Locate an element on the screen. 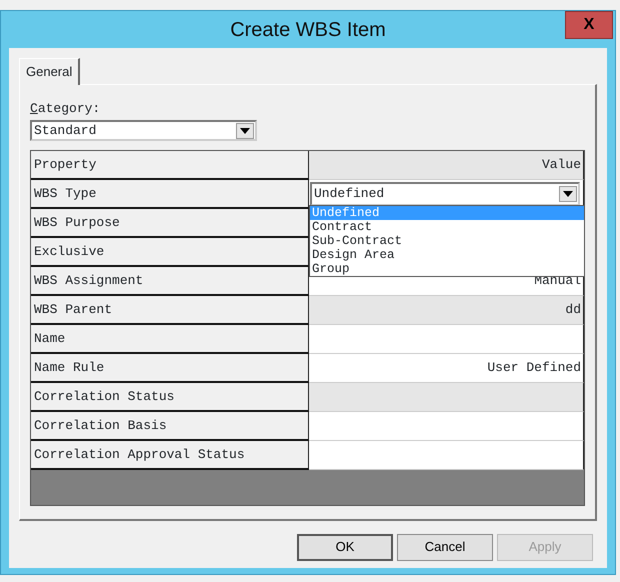 The width and height of the screenshot is (620, 582). category-dropdown: Standard is located at coordinates (143, 130).